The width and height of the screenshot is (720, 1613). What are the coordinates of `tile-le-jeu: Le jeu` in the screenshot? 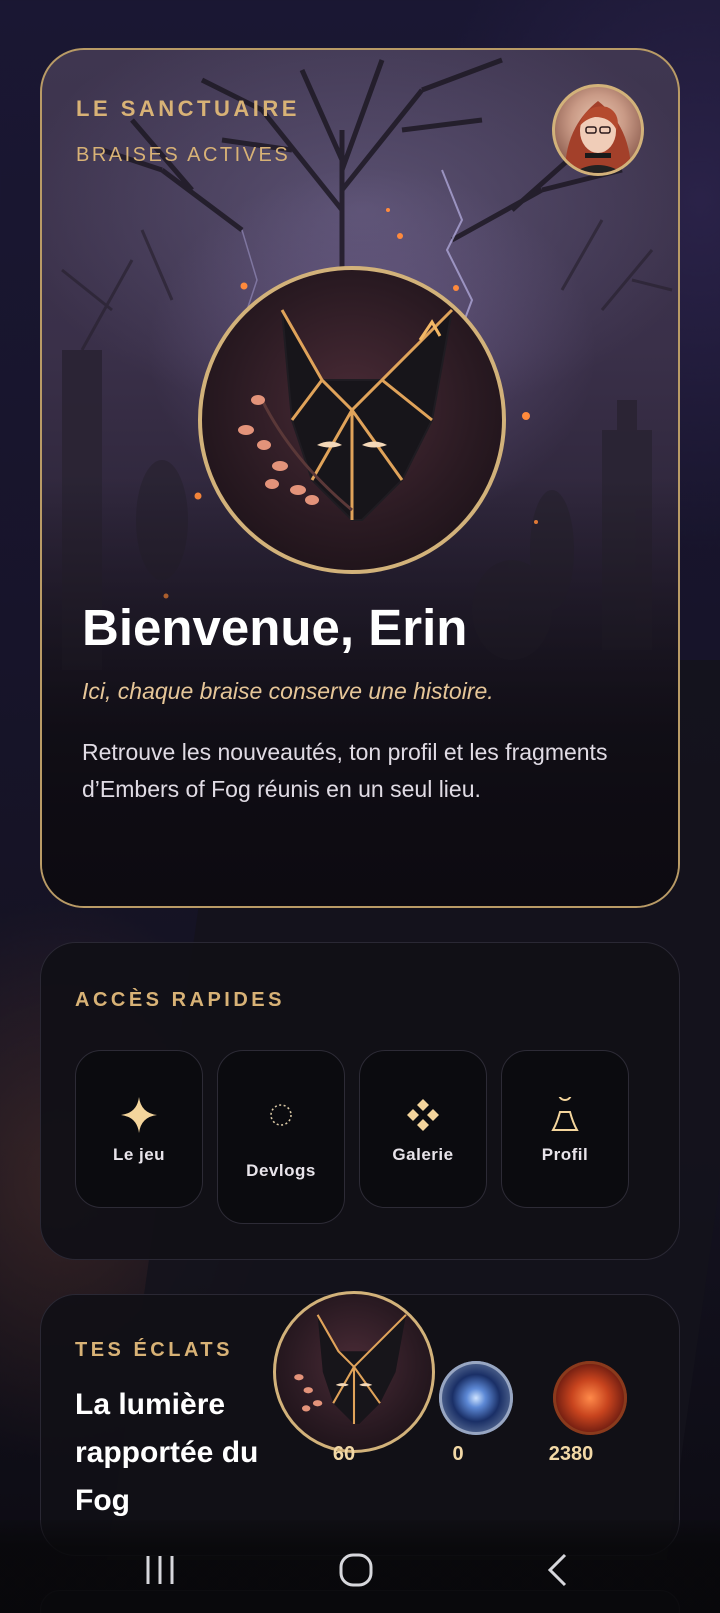 It's located at (139, 1129).